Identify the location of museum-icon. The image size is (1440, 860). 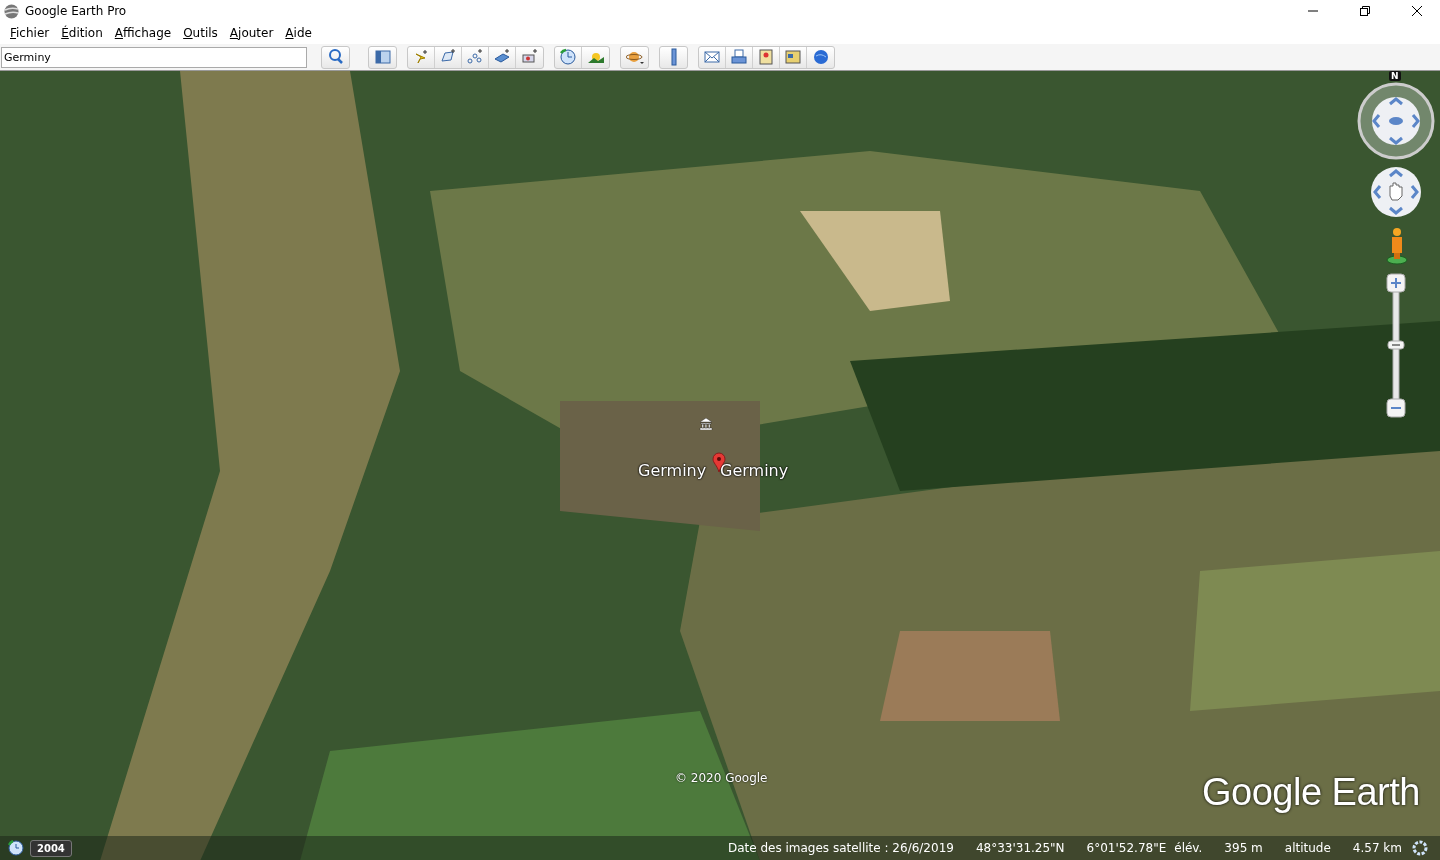
(706, 424).